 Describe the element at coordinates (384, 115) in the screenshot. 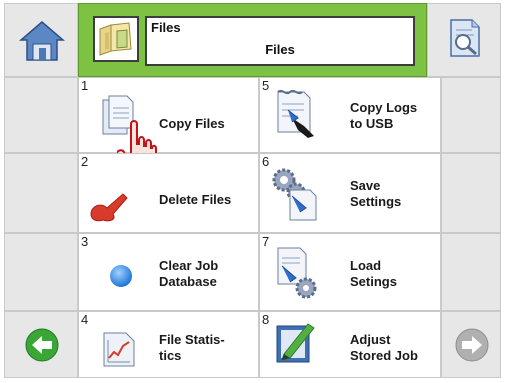

I see `menu-item-label: Copy Logs to USB` at that location.